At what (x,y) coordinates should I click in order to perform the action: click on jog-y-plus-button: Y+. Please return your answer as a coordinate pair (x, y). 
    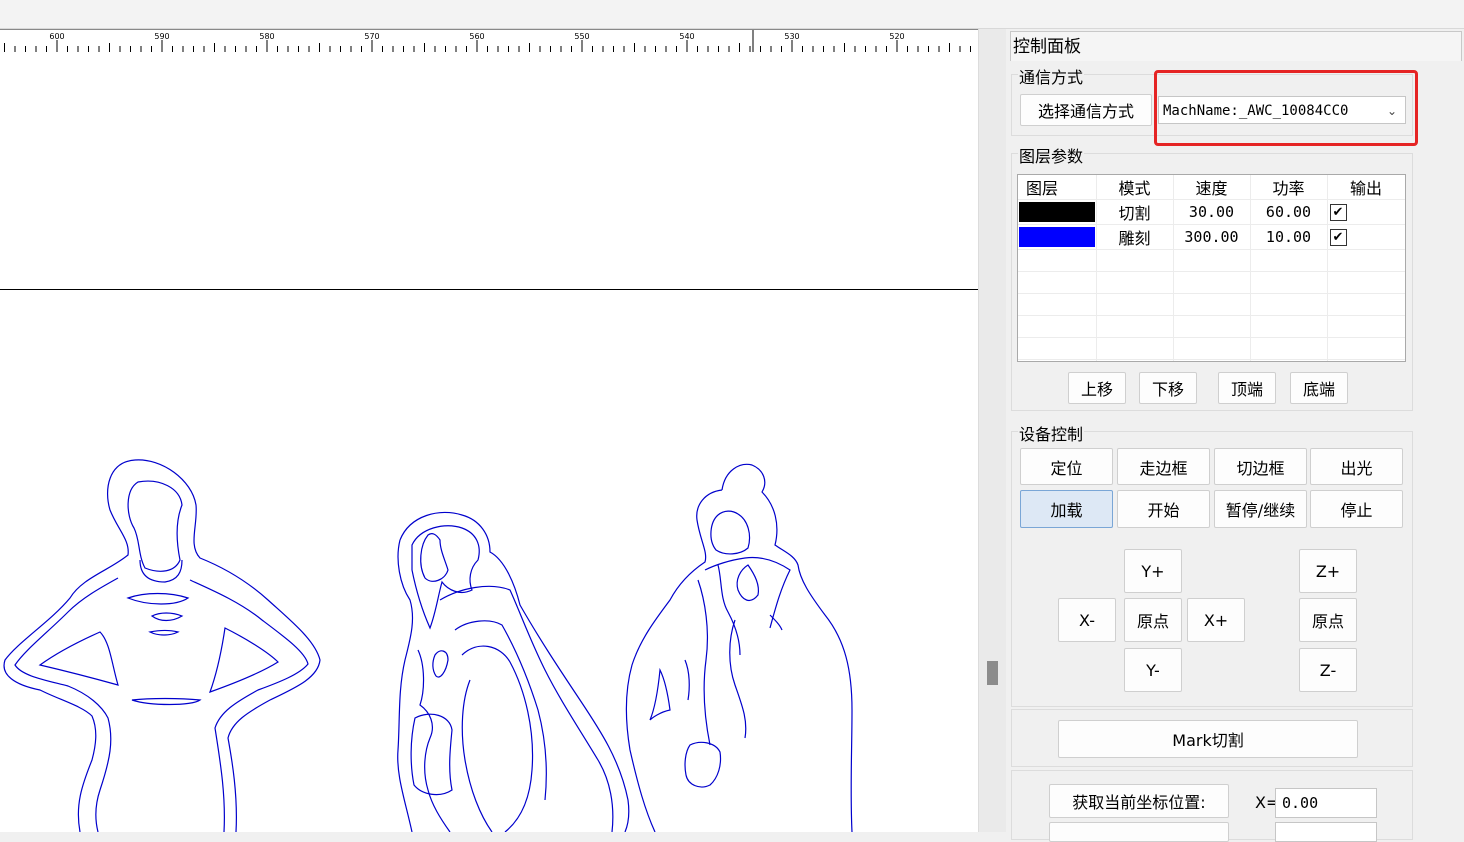
    Looking at the image, I should click on (1153, 571).